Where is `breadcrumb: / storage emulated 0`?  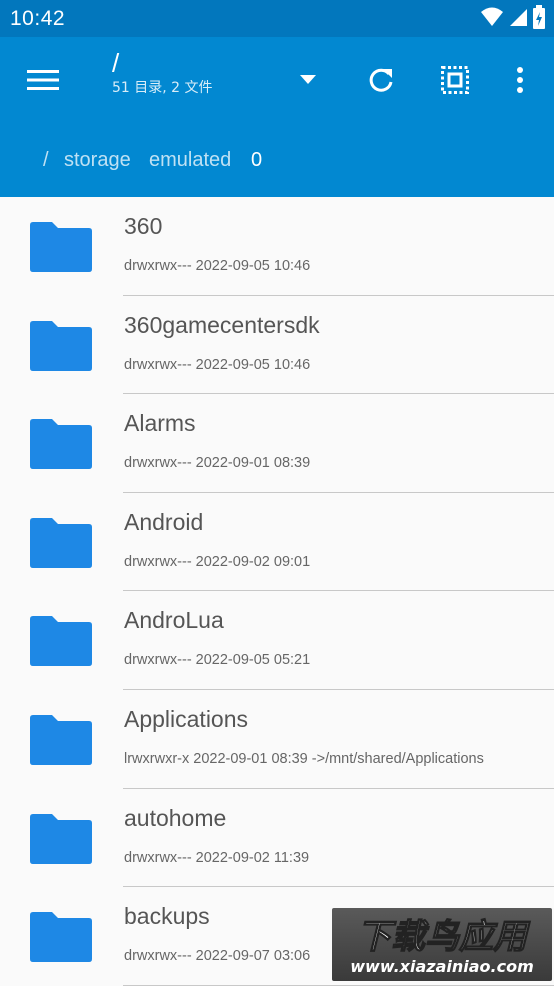
breadcrumb: / storage emulated 0 is located at coordinates (277, 162).